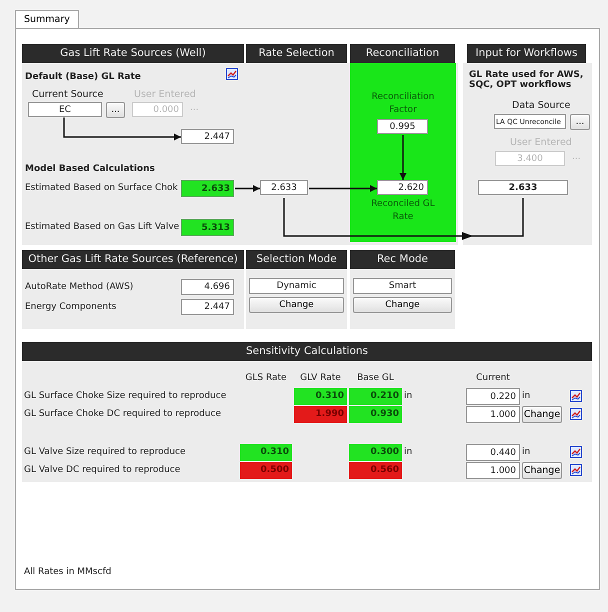 The width and height of the screenshot is (608, 612). What do you see at coordinates (403, 104) in the screenshot?
I see `factor-label: Reconciliation Factor` at bounding box center [403, 104].